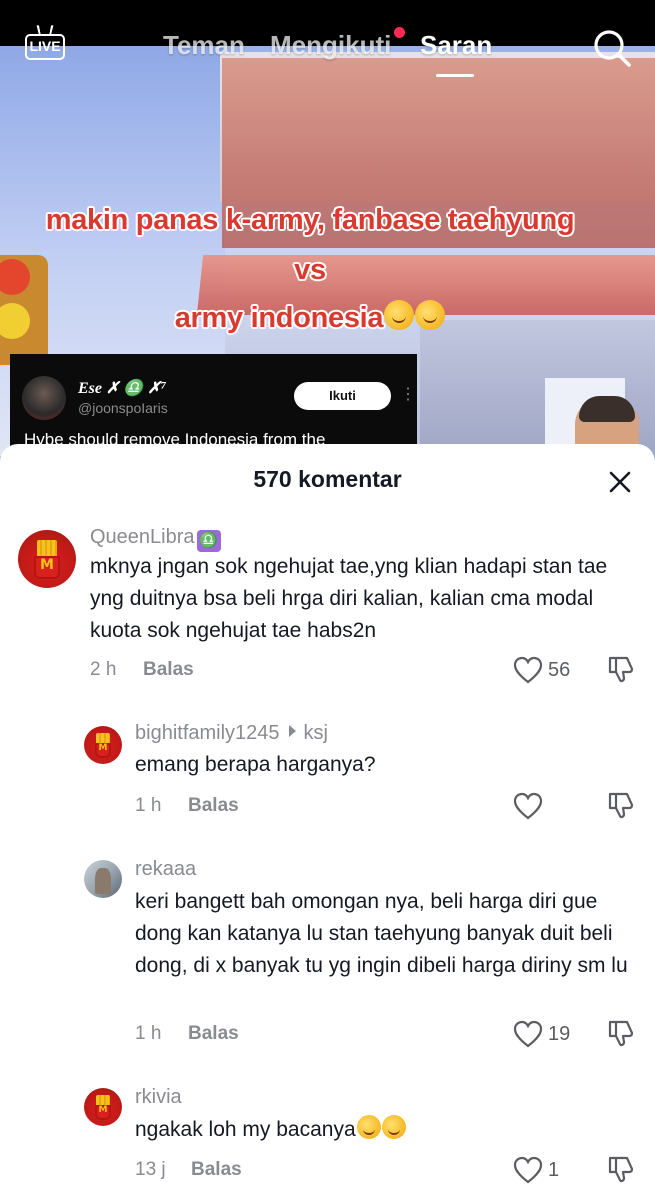  I want to click on avatar, so click(103, 879).